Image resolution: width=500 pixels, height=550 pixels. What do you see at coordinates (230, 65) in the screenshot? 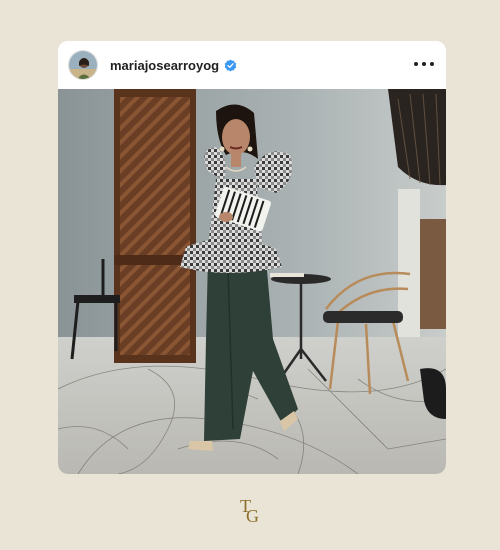
I see `verified-badge-icon` at bounding box center [230, 65].